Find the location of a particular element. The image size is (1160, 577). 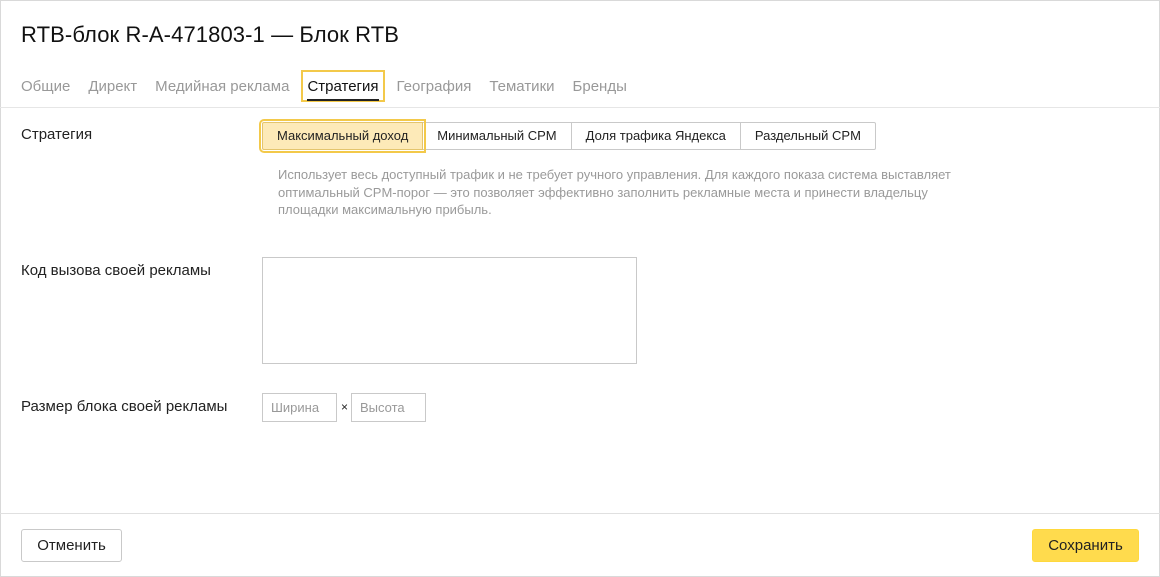

save-button: Сохранить is located at coordinates (1085, 545).